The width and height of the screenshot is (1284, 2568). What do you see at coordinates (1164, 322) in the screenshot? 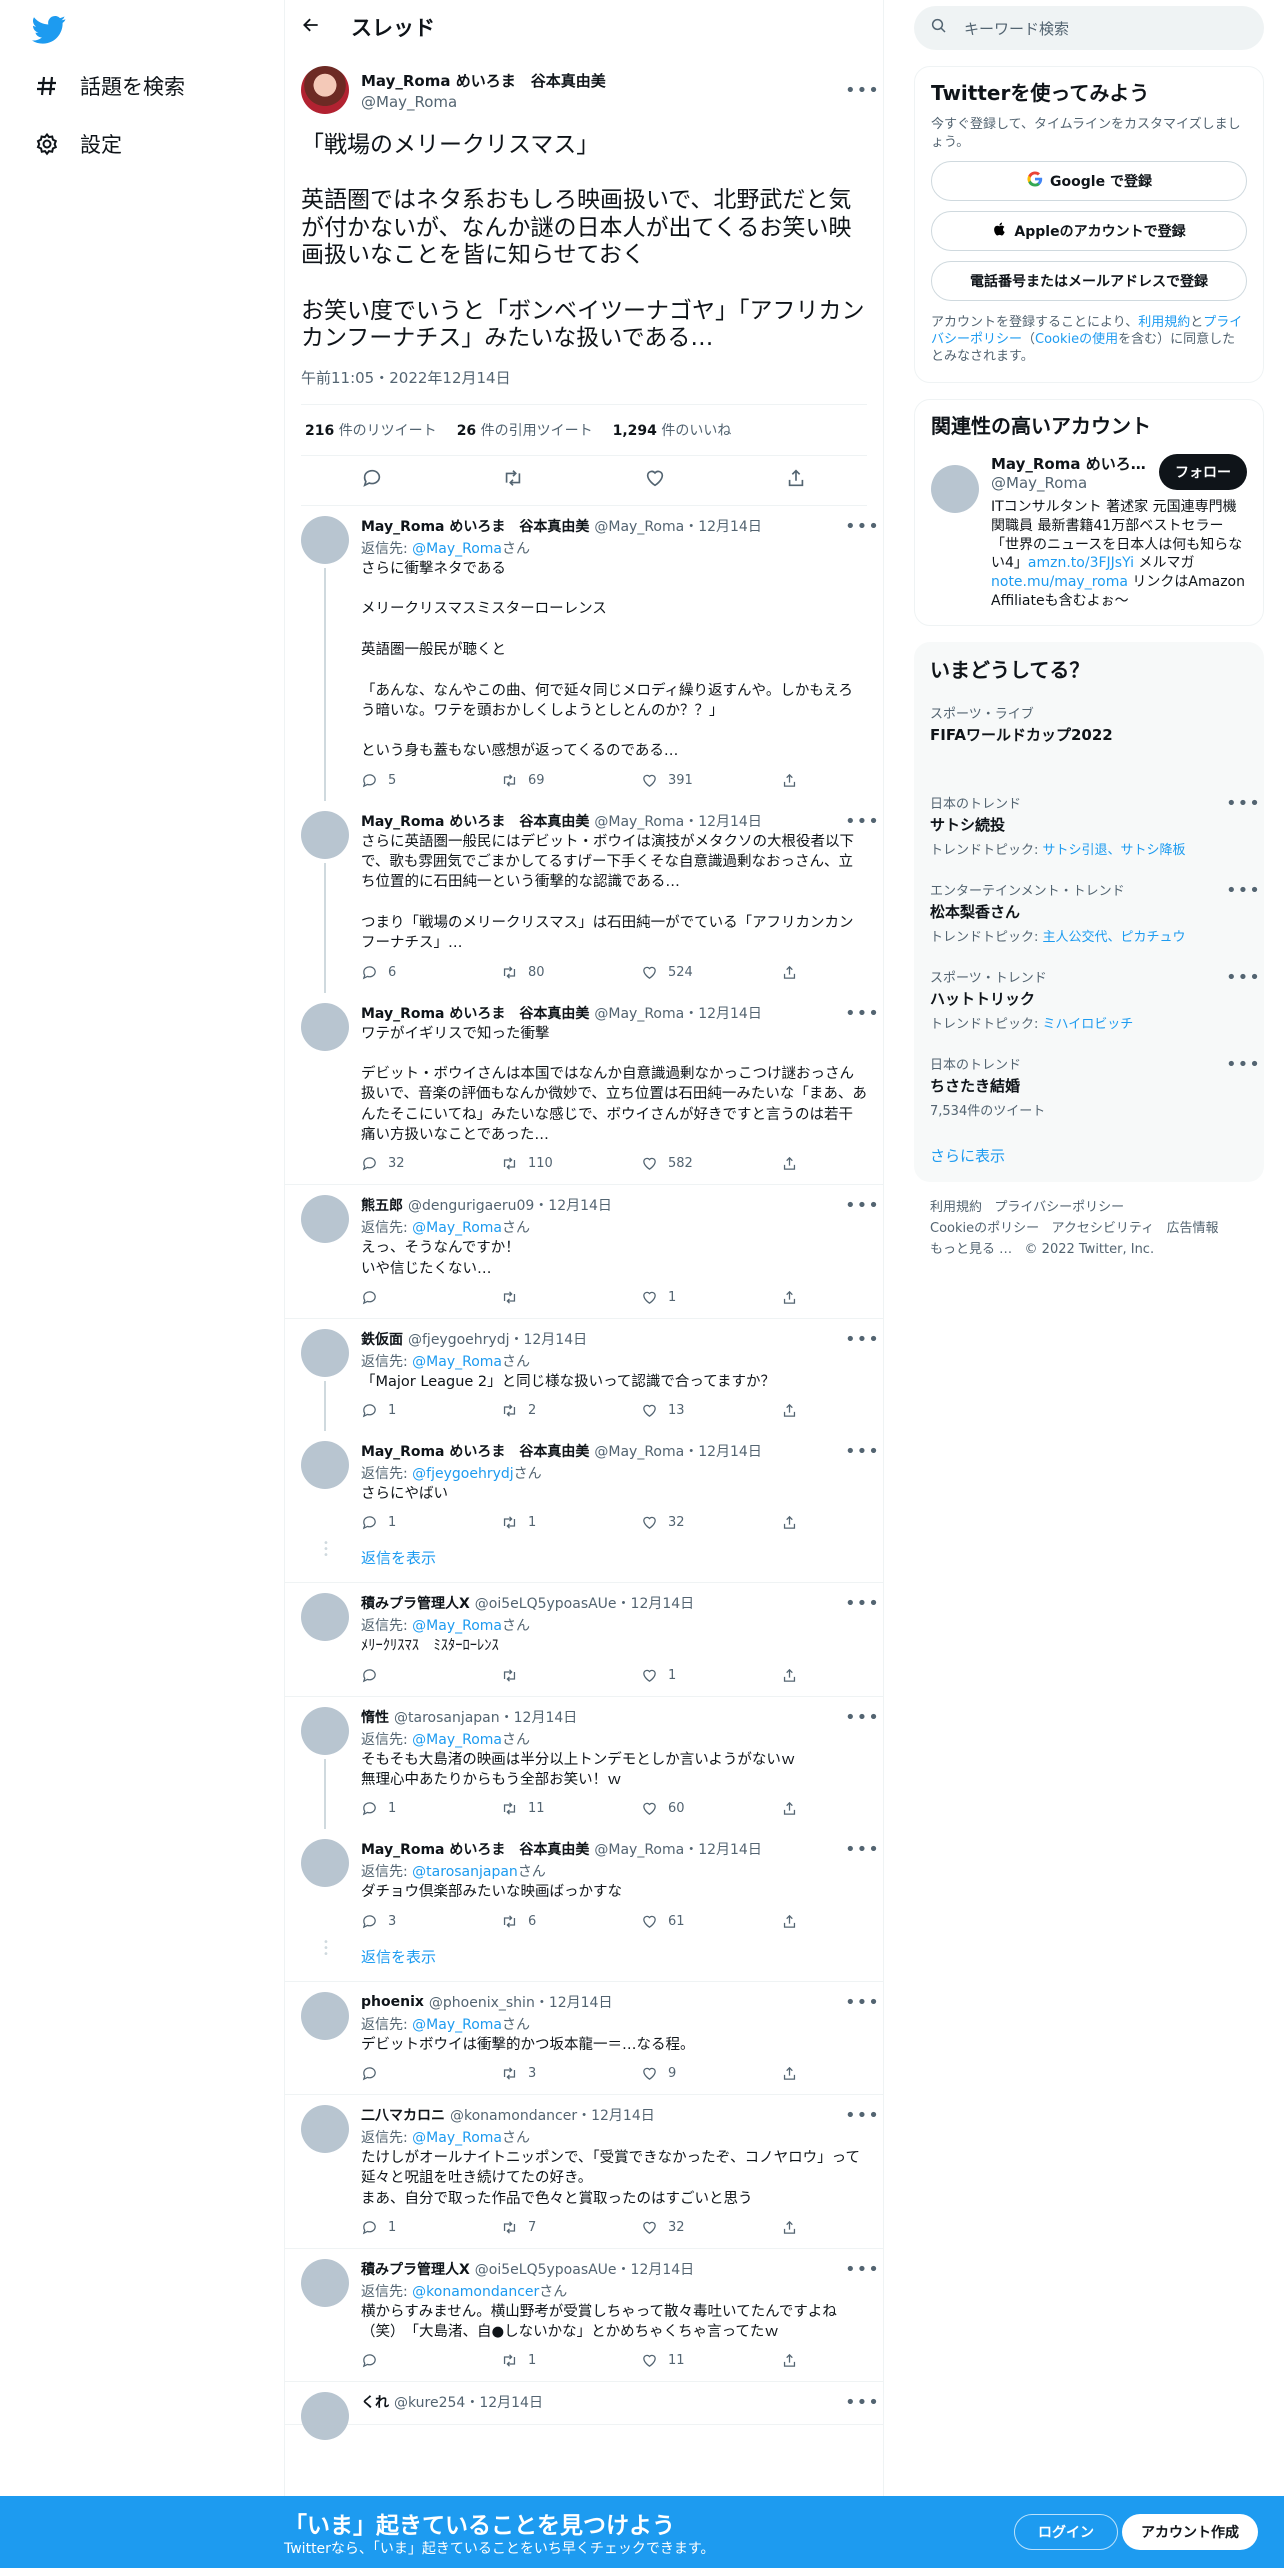
I see `terms-link: 利用規約` at bounding box center [1164, 322].